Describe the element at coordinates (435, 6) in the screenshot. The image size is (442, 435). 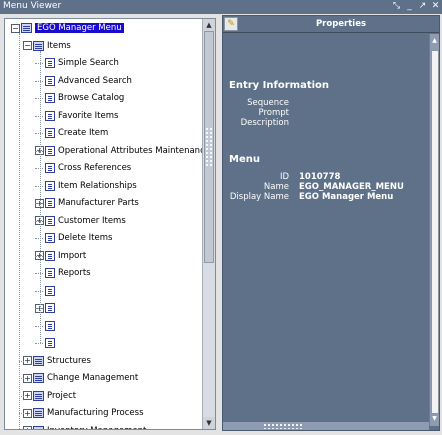
I see `close-icon: ✕` at that location.